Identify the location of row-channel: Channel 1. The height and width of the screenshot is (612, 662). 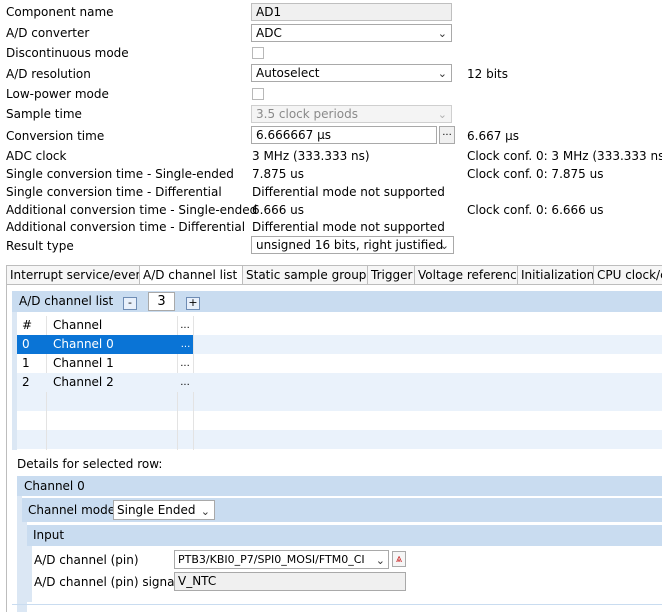
(83, 363).